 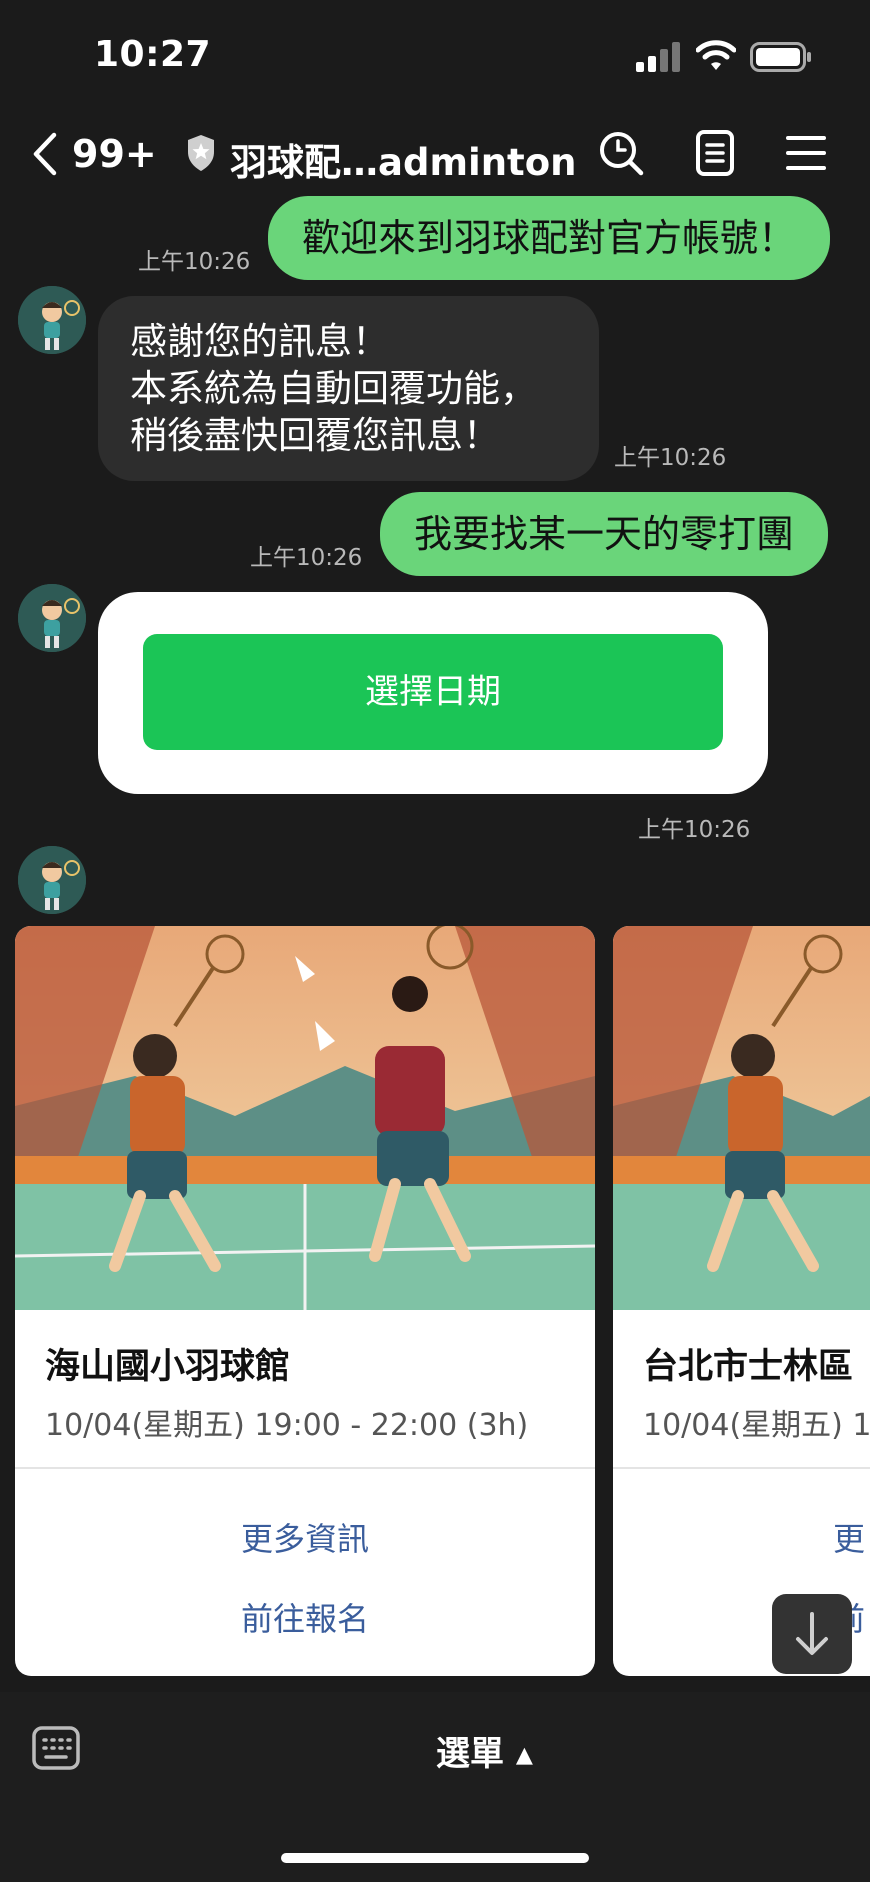 I want to click on wifi-icon, so click(x=716, y=55).